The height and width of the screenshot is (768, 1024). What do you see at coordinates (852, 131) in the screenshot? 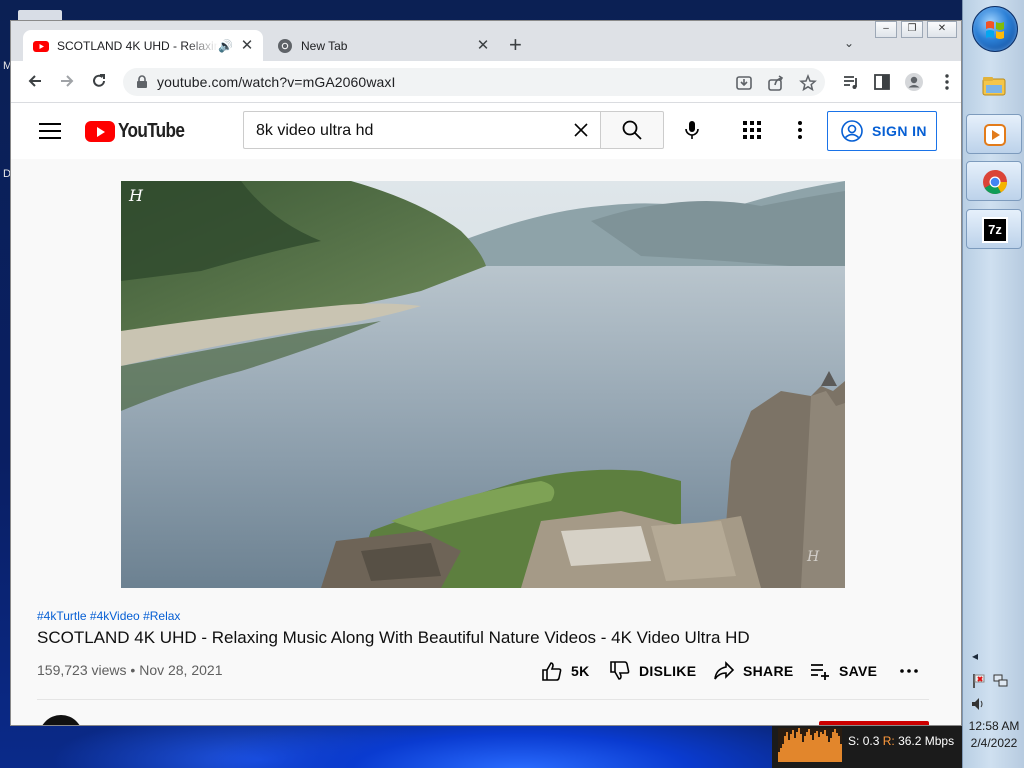
I see `account-icon` at bounding box center [852, 131].